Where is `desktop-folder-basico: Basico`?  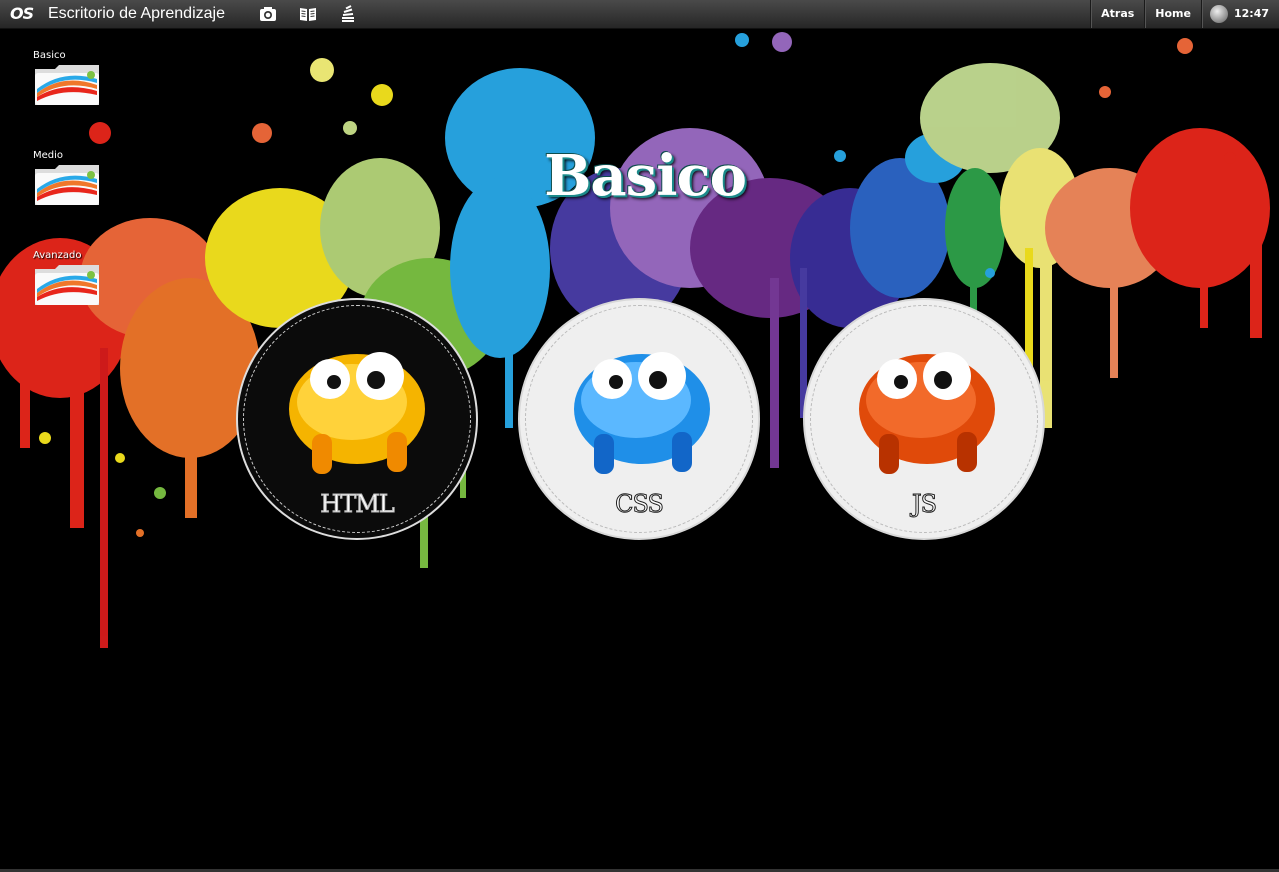
desktop-folder-basico: Basico is located at coordinates (68, 78).